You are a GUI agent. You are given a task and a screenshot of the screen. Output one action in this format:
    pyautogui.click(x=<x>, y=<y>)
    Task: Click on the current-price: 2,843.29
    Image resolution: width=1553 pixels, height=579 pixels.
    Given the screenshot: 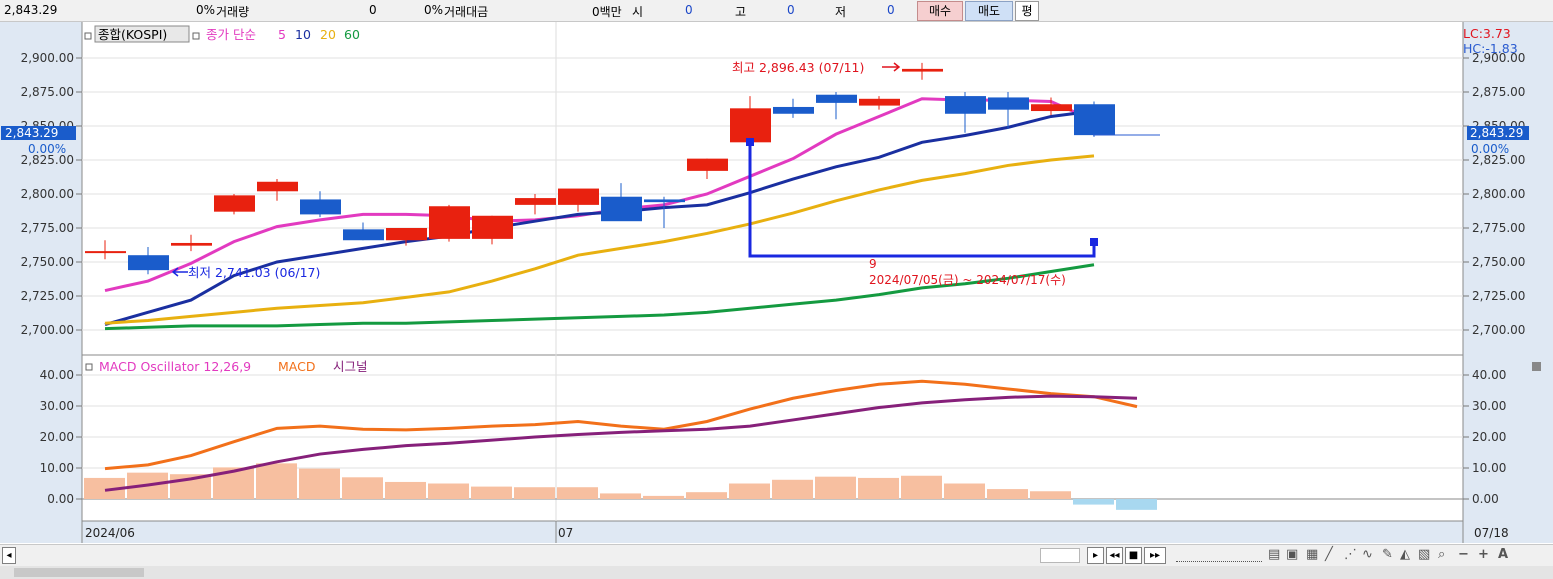 What is the action you would take?
    pyautogui.click(x=31, y=10)
    